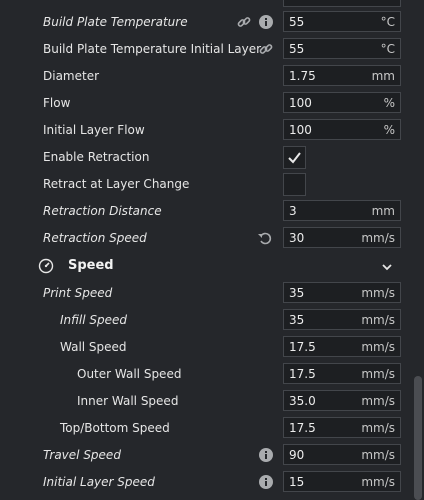 This screenshot has height=500, width=424. I want to click on build-plate-temperature-initial-layer-input: 55 °C, so click(342, 48).